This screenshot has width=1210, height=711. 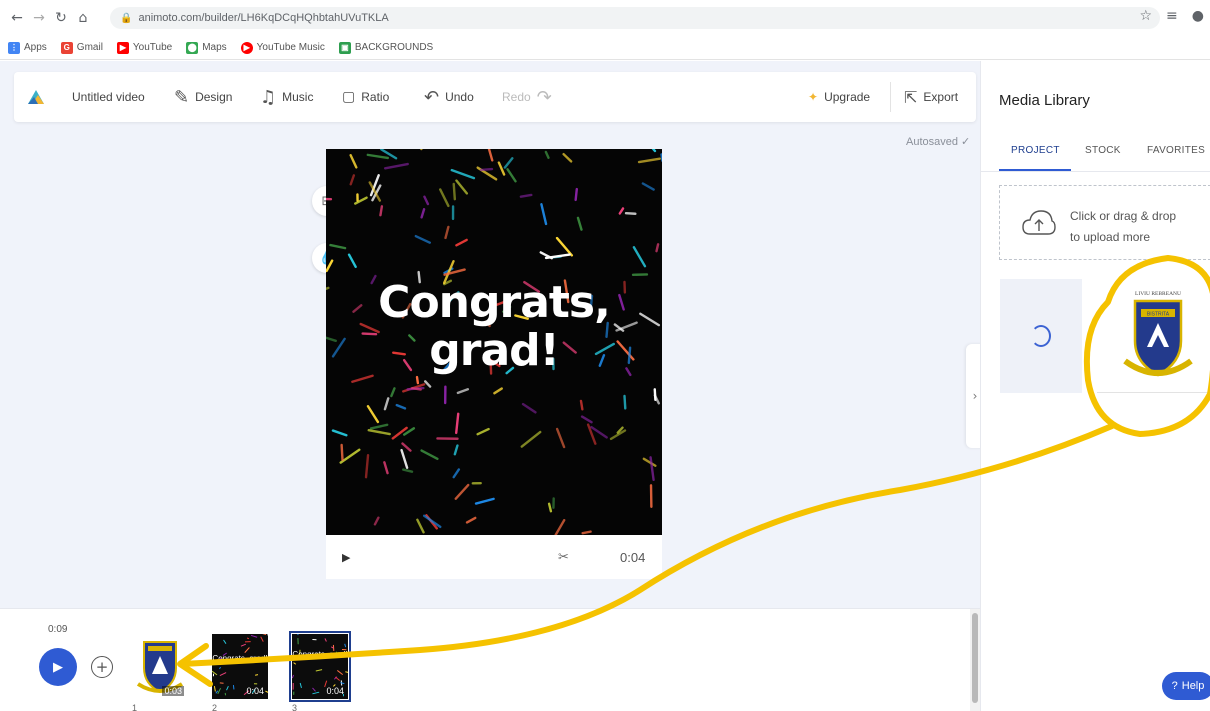 I want to click on design-button: ✎ Design, so click(x=203, y=97).